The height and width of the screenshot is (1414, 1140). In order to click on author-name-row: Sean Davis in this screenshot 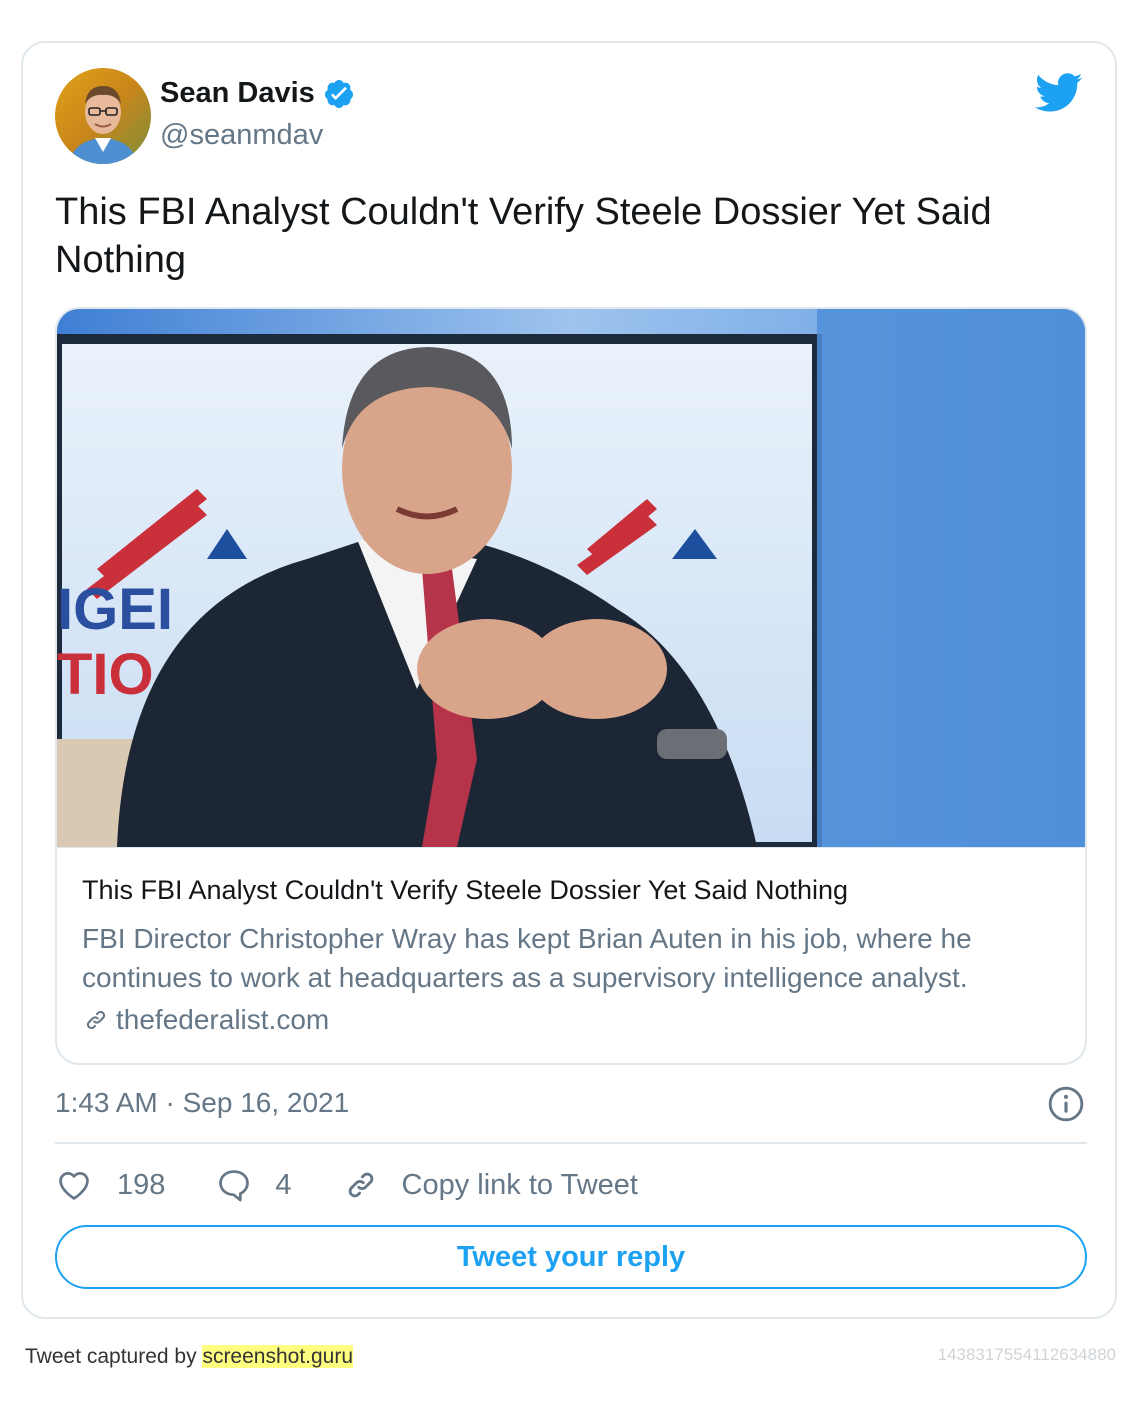, I will do `click(257, 93)`.